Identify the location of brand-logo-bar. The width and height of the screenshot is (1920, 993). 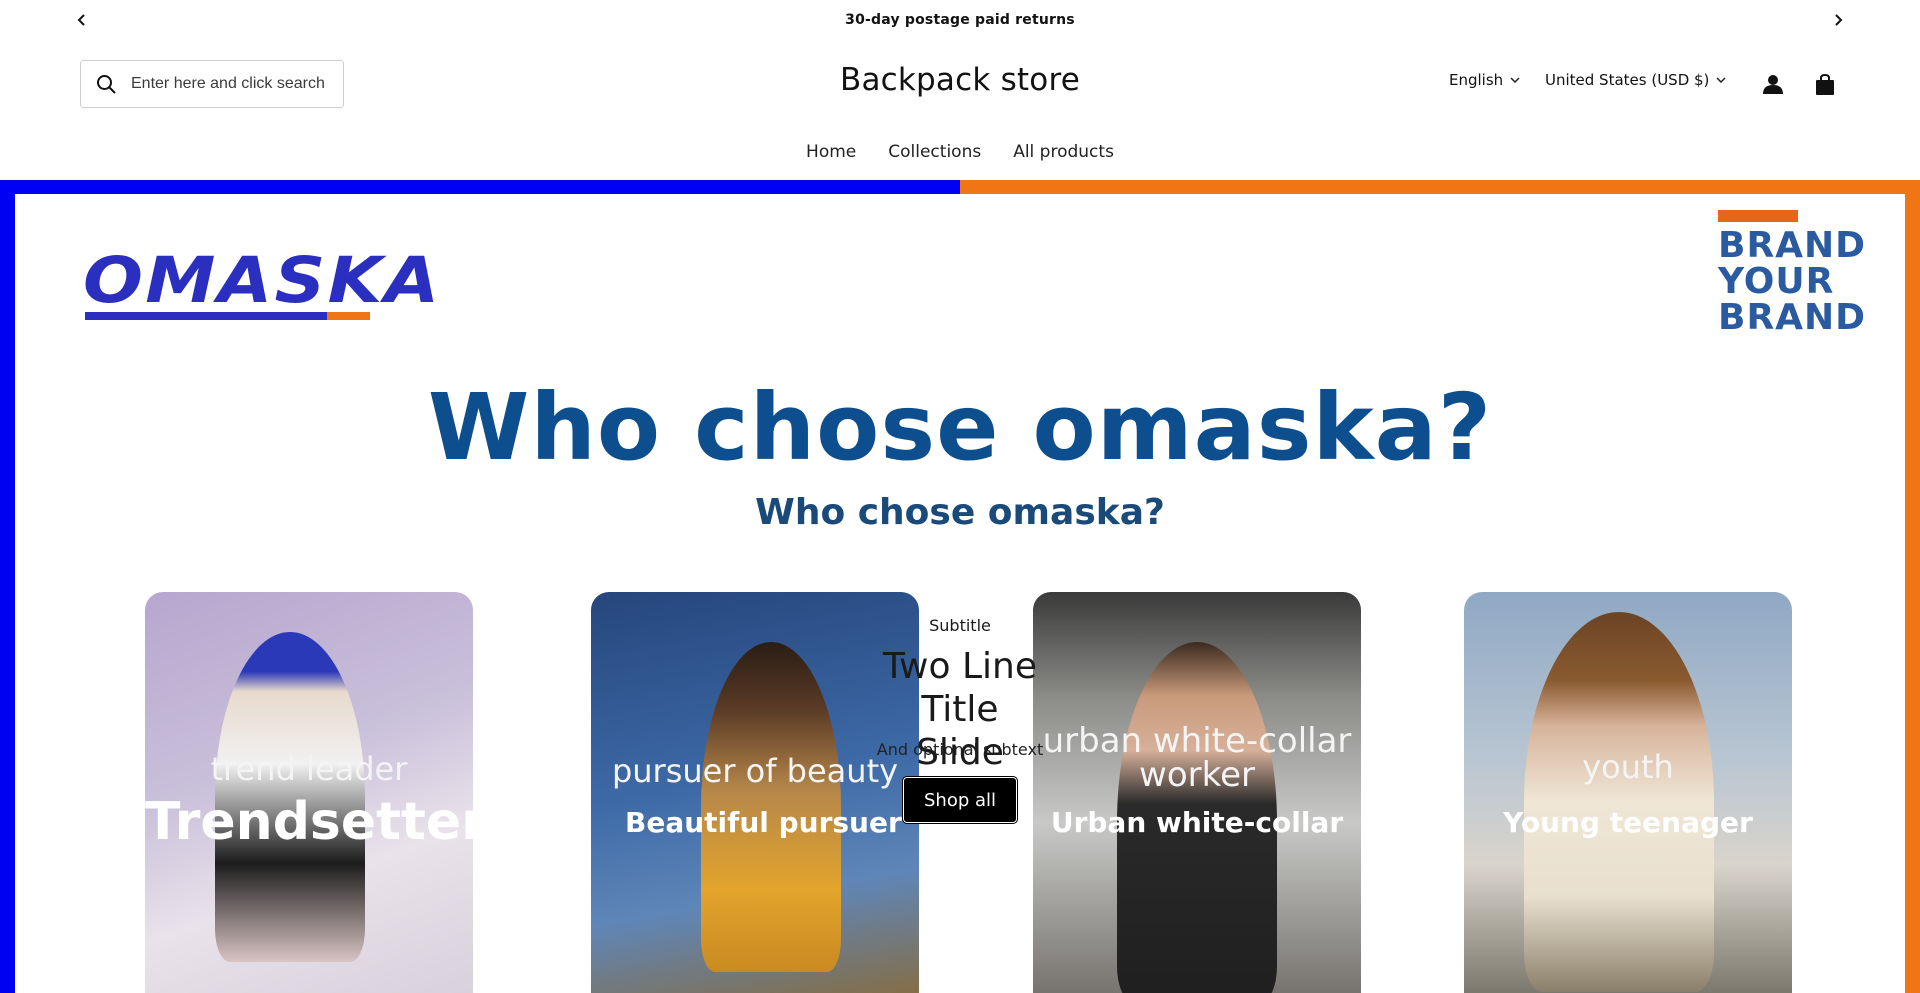
(1758, 216).